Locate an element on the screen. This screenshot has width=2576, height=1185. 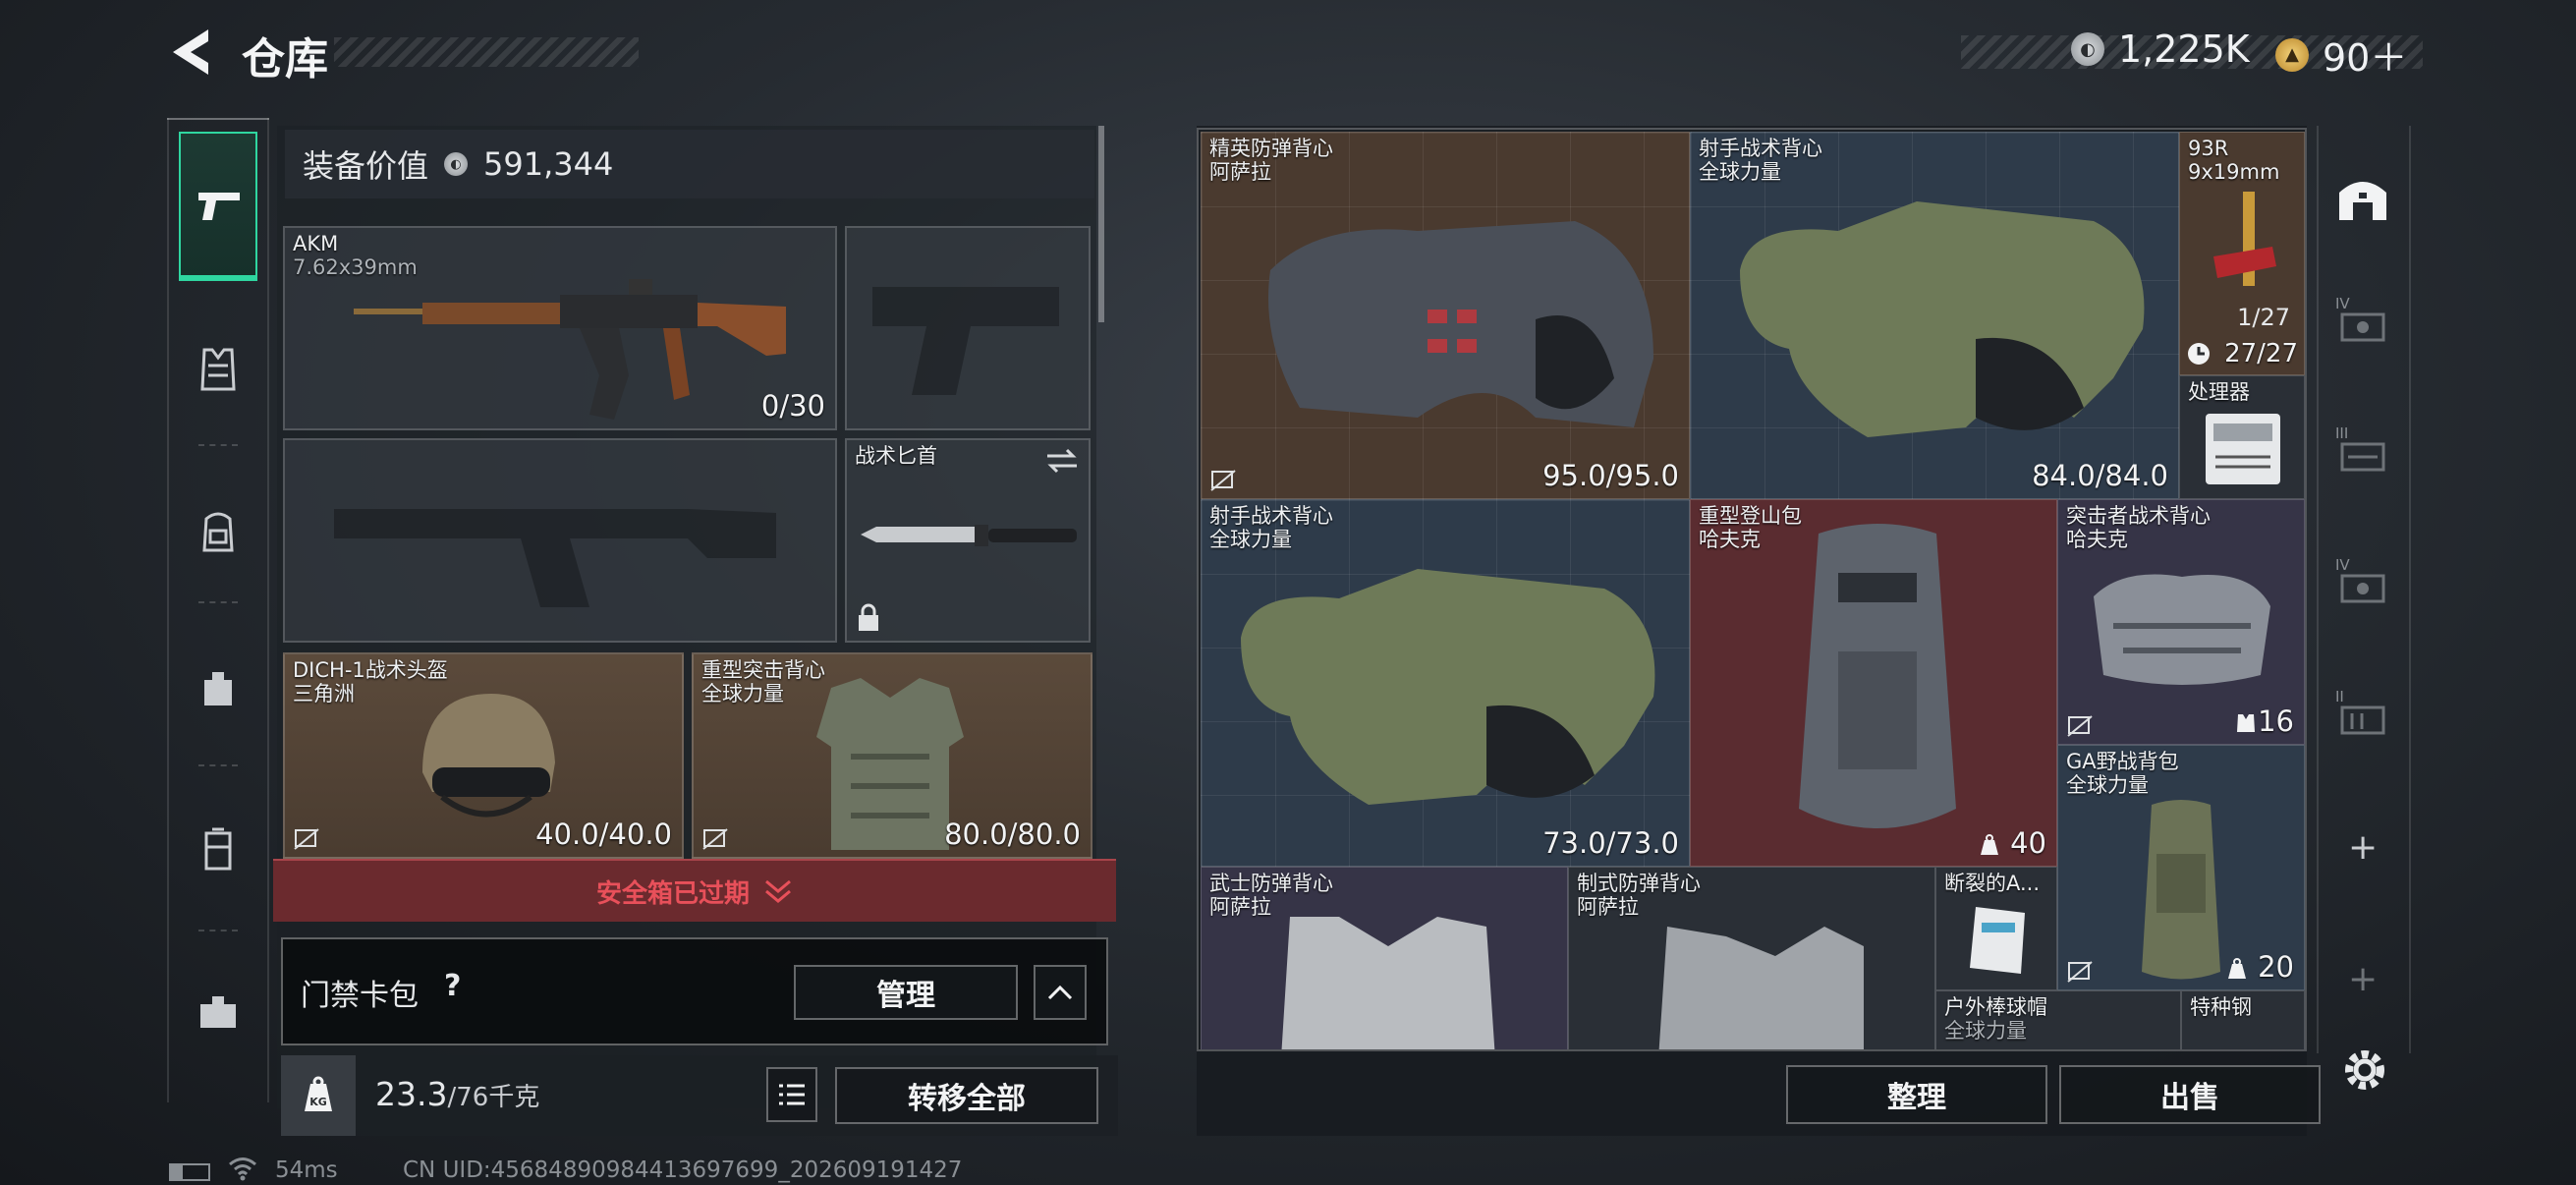
nav-item-backpack is located at coordinates (218, 530).